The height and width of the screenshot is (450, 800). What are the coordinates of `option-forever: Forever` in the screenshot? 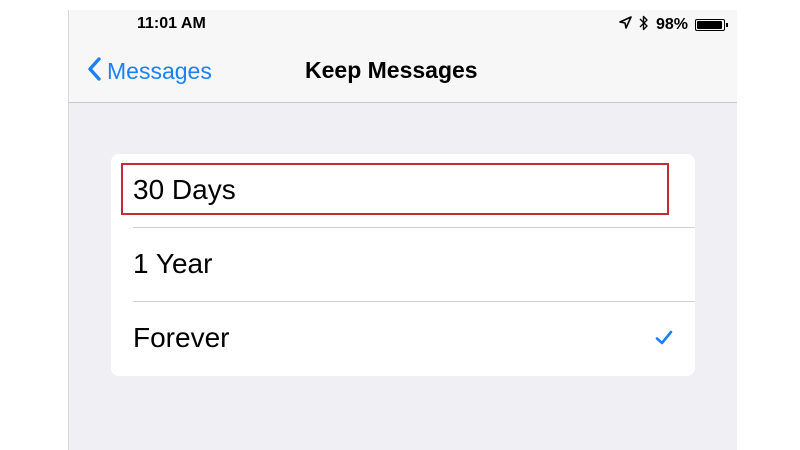 It's located at (403, 339).